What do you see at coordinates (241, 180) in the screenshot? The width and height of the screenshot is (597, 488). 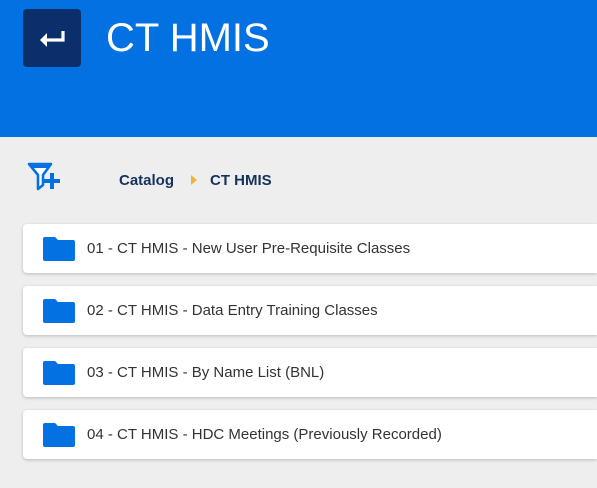 I see `breadcrumb-current: CT HMIS` at bounding box center [241, 180].